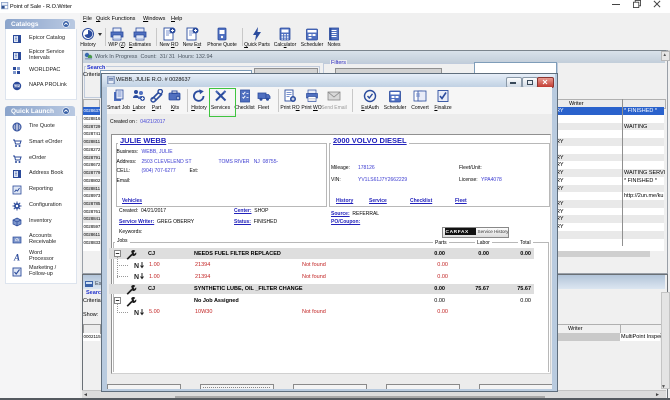  Describe the element at coordinates (17, 86) in the screenshot. I see `svg-text: NAPA` at that location.